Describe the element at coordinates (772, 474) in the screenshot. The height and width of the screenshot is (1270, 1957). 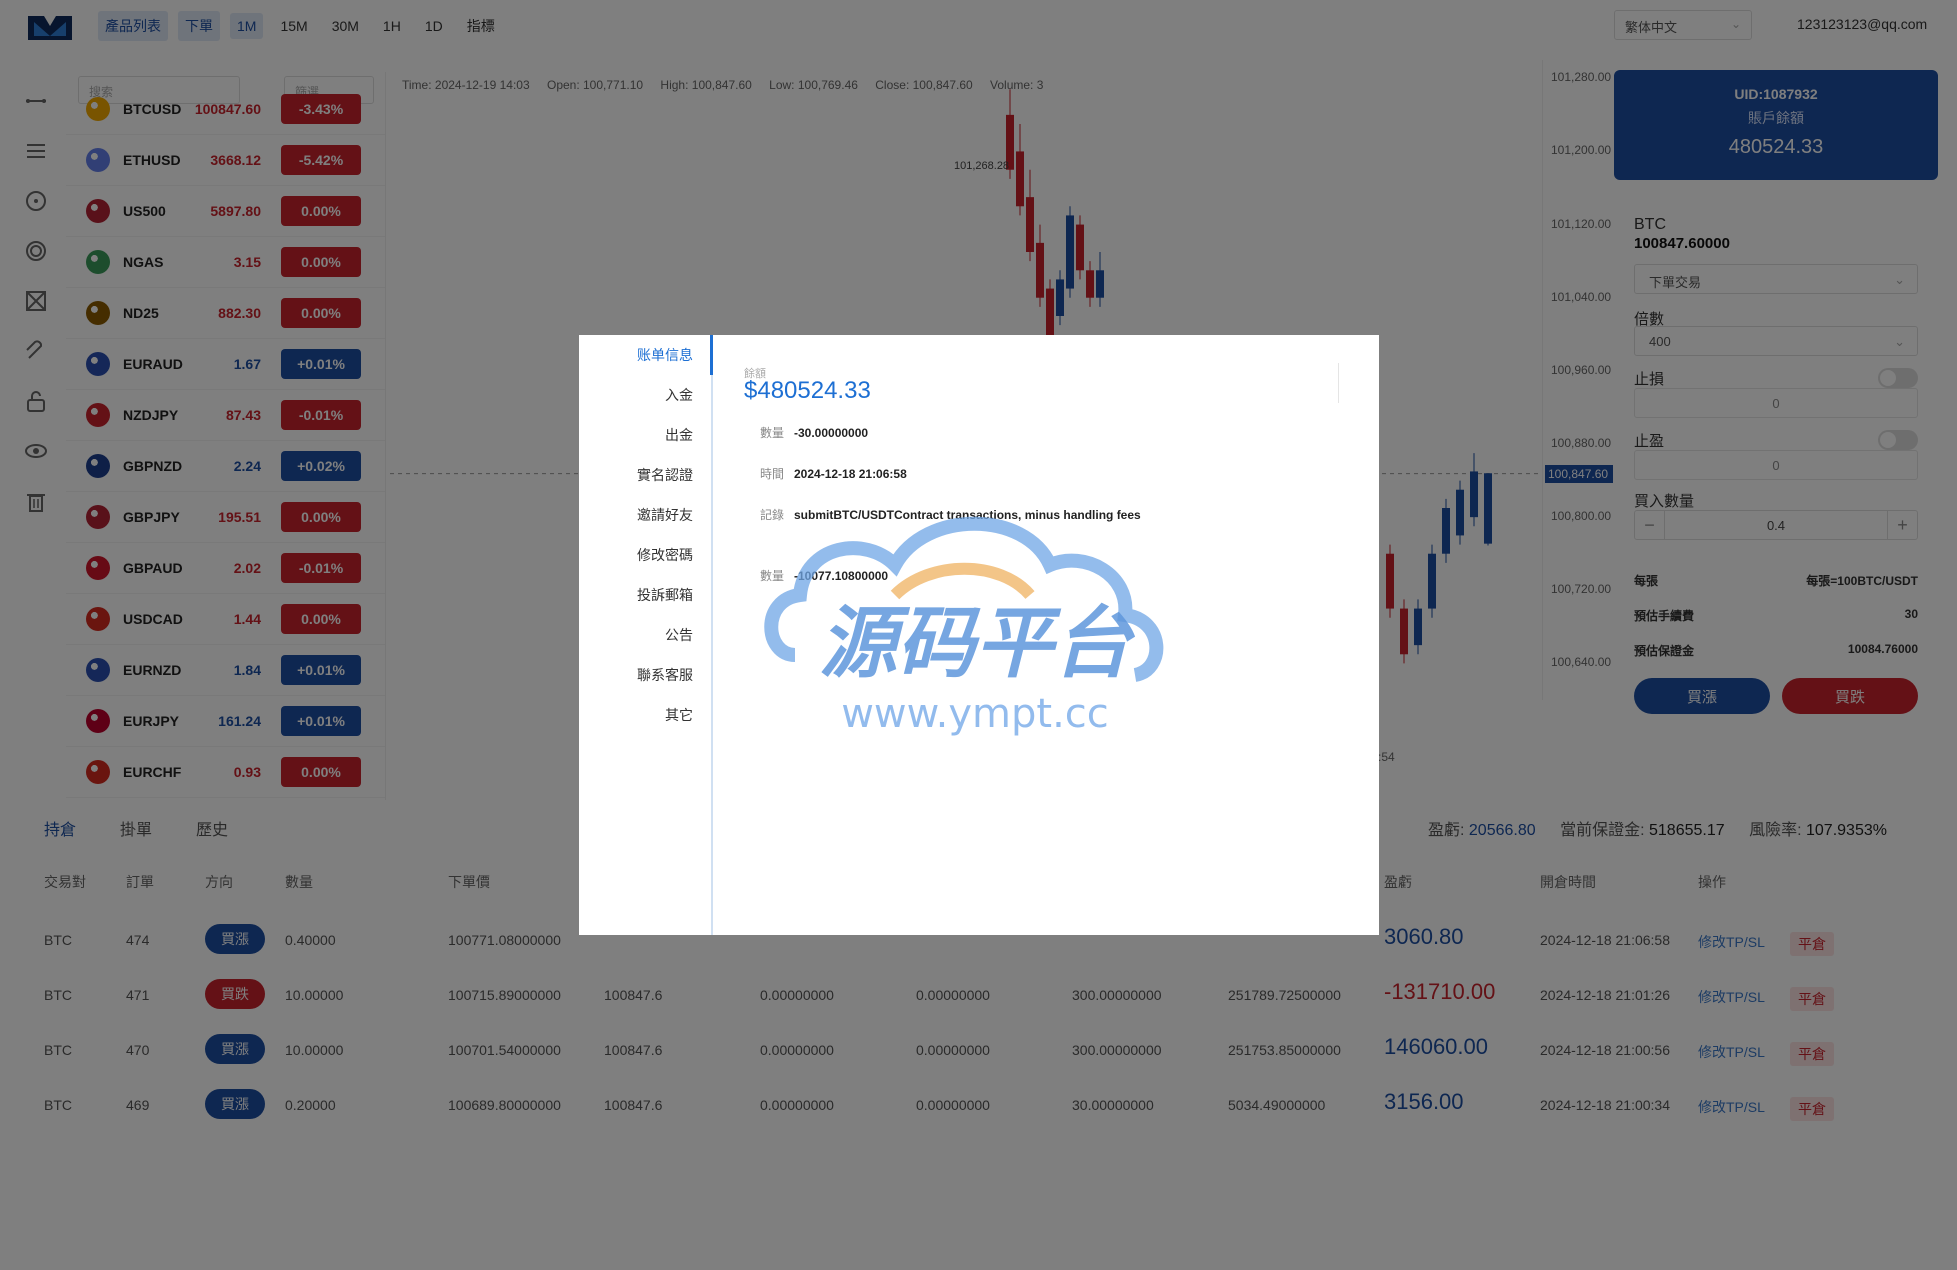
I see `record-key: 時間` at that location.